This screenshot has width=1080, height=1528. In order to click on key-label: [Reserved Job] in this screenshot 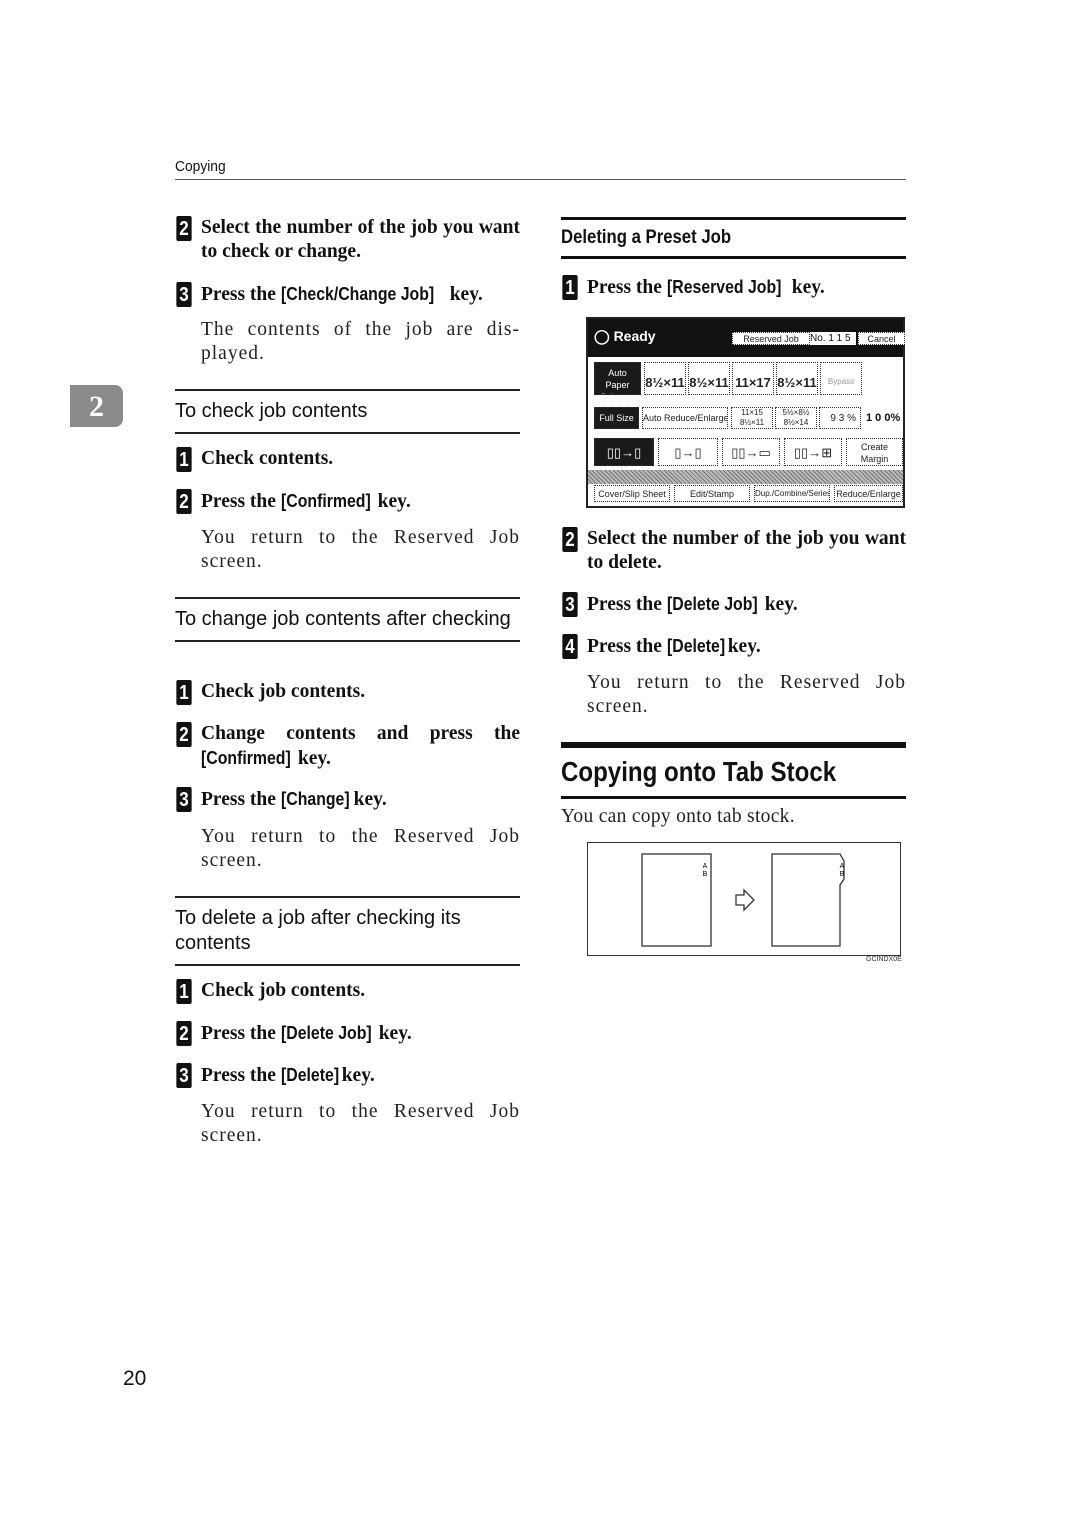, I will do `click(724, 287)`.